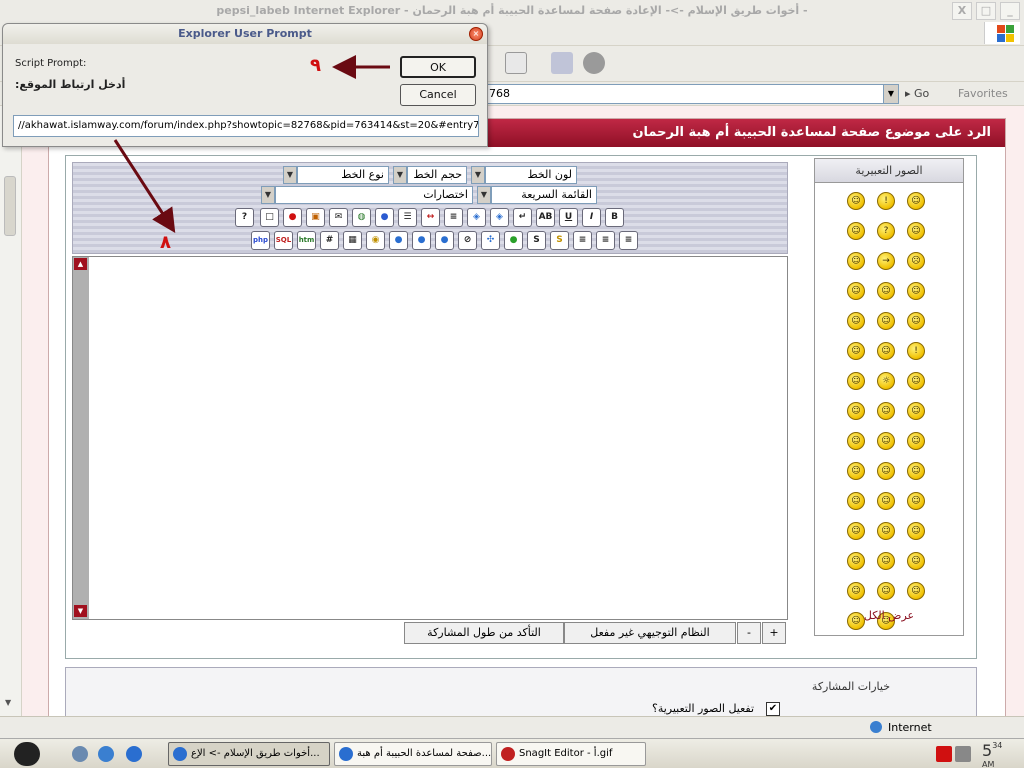 This screenshot has width=1024, height=779. What do you see at coordinates (315, 65) in the screenshot?
I see `annotation-number-9: ٩` at bounding box center [315, 65].